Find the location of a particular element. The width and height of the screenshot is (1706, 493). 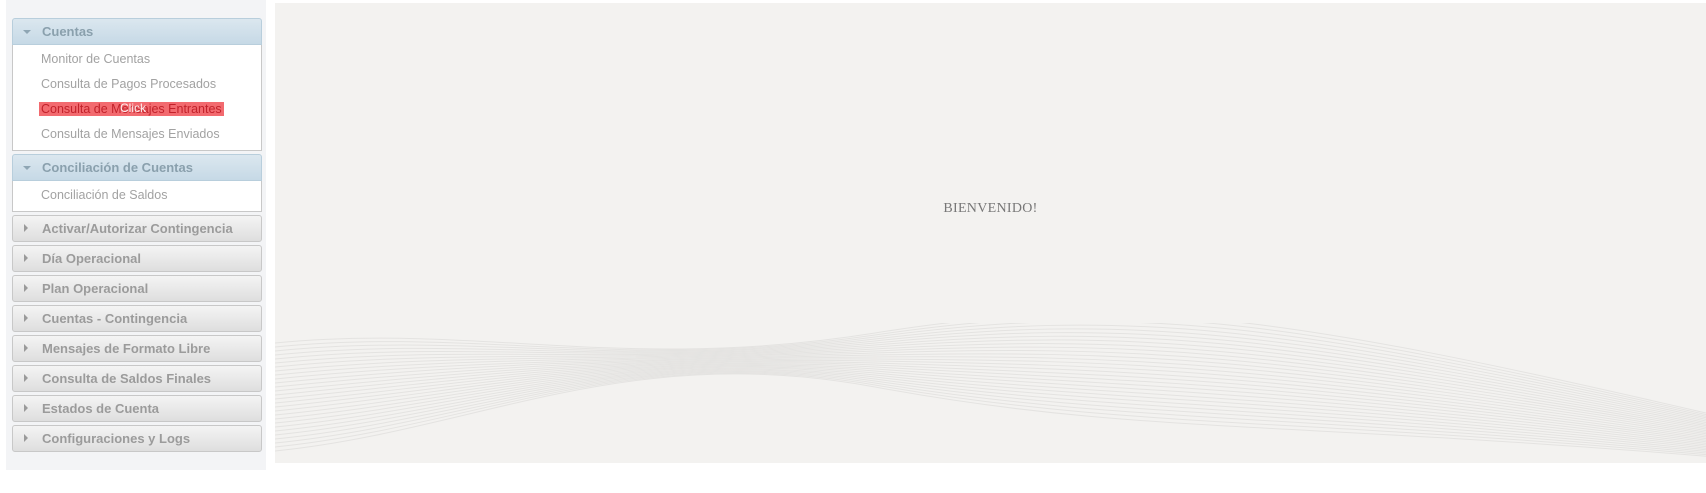

section-header-estados-de-cuenta: Estados de Cuenta is located at coordinates (137, 408).